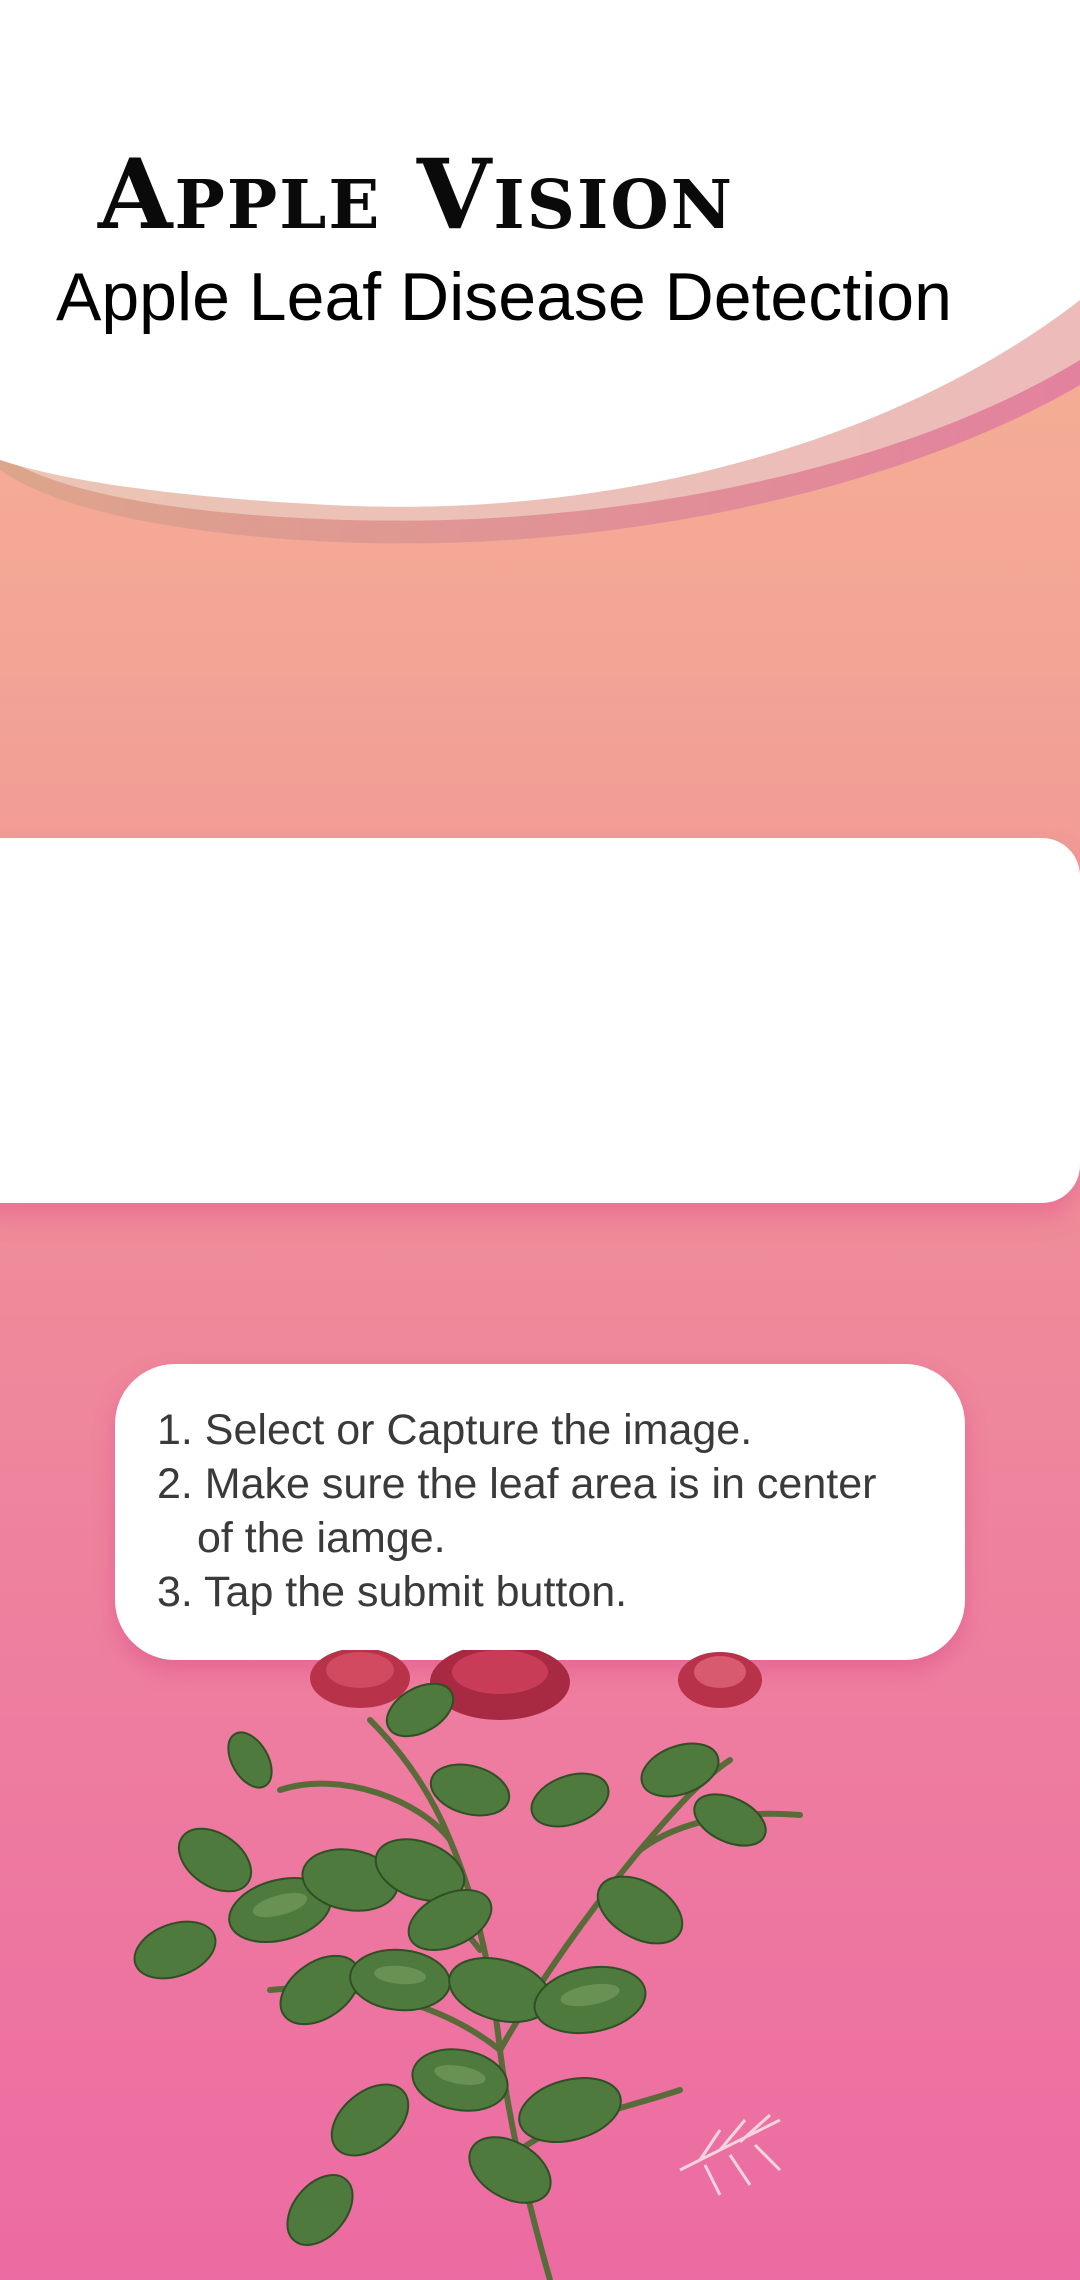 The height and width of the screenshot is (2280, 1080). Describe the element at coordinates (392, 1592) in the screenshot. I see `instruction-step-3: 3. Tap the submit button.` at that location.